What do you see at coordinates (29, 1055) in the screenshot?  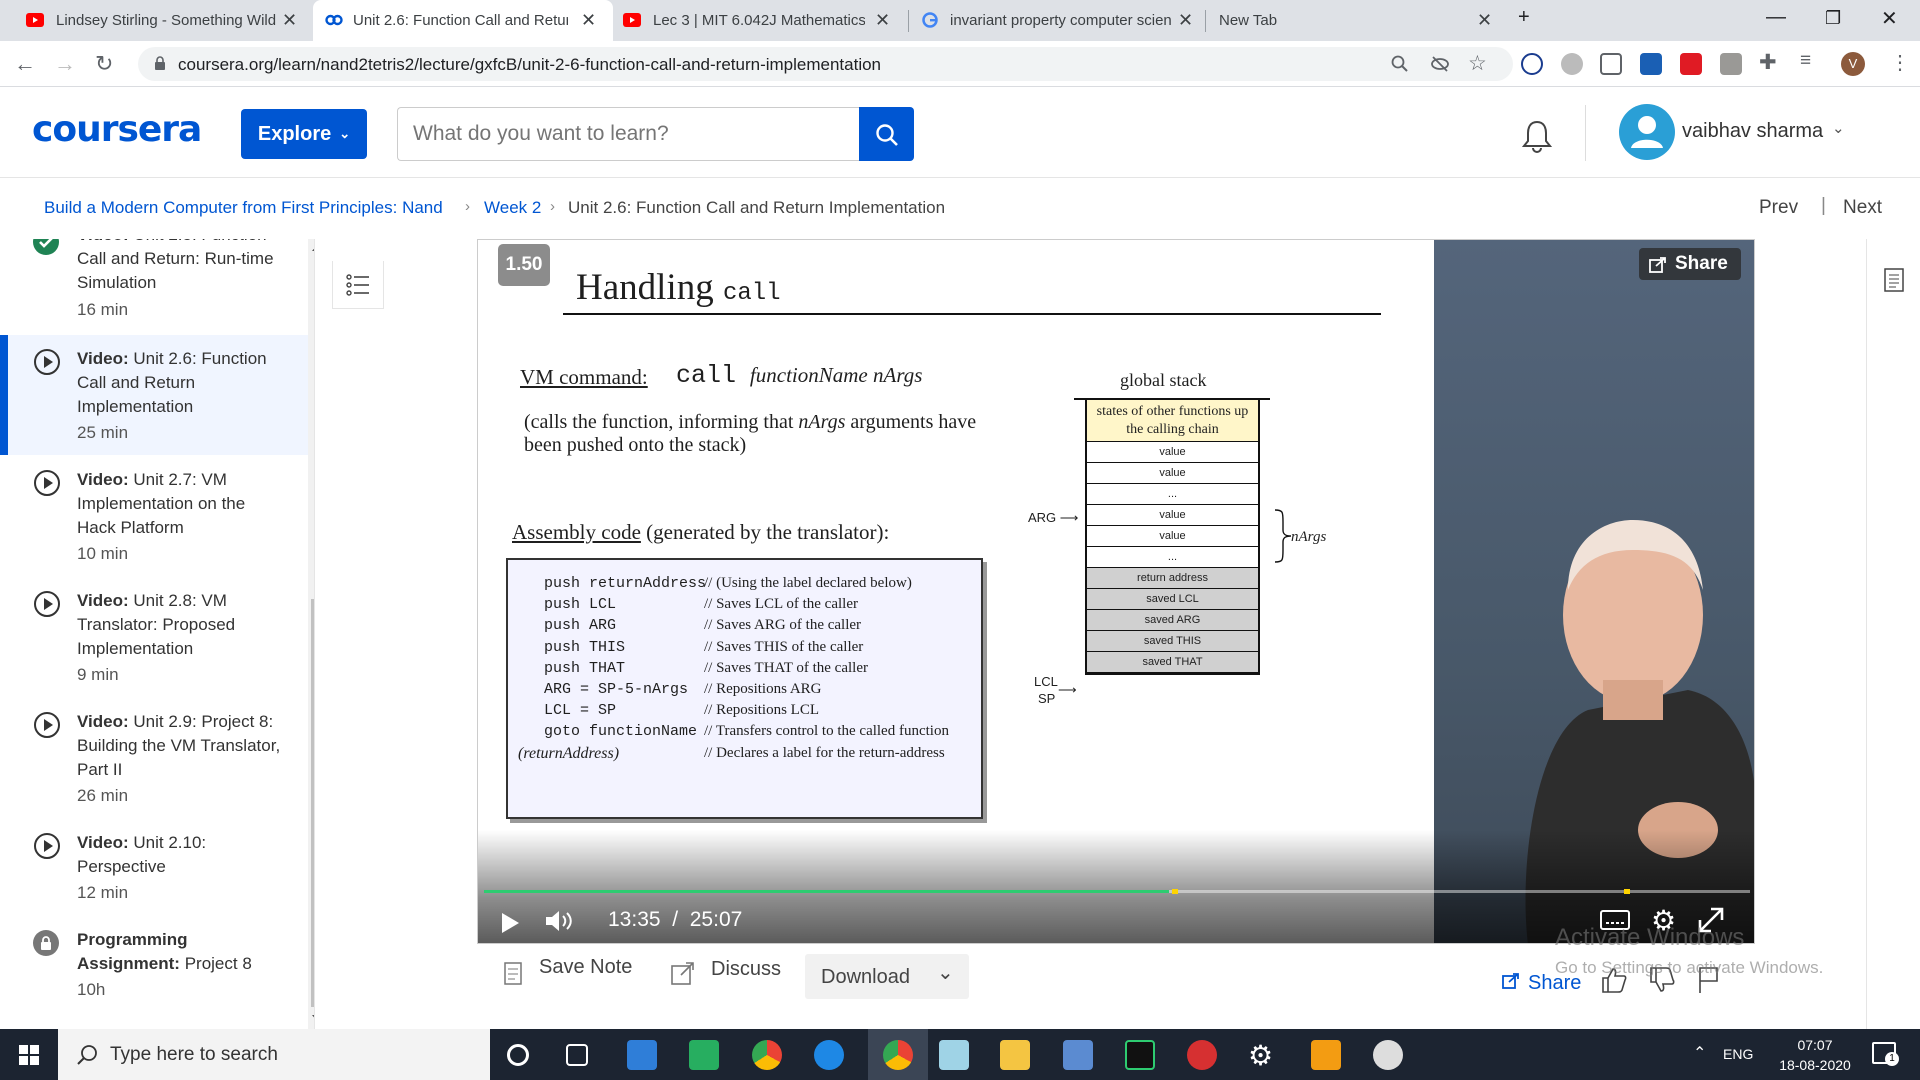 I see `windows-start-icon` at bounding box center [29, 1055].